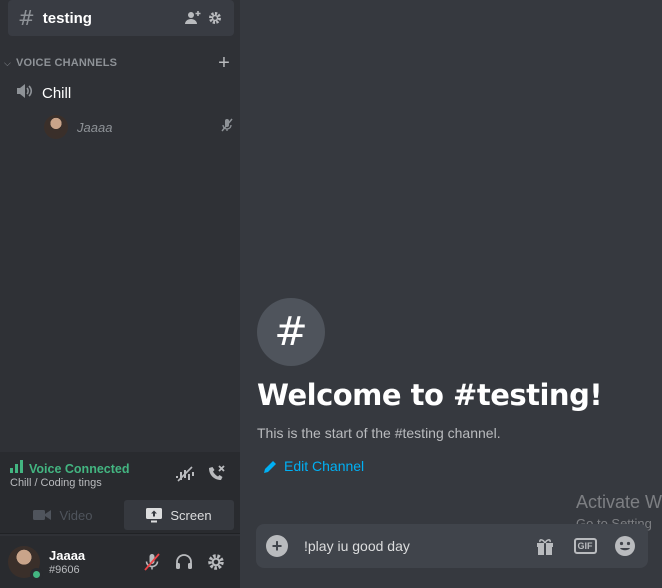 Image resolution: width=662 pixels, height=588 pixels. I want to click on gif-label: GIF, so click(585, 546).